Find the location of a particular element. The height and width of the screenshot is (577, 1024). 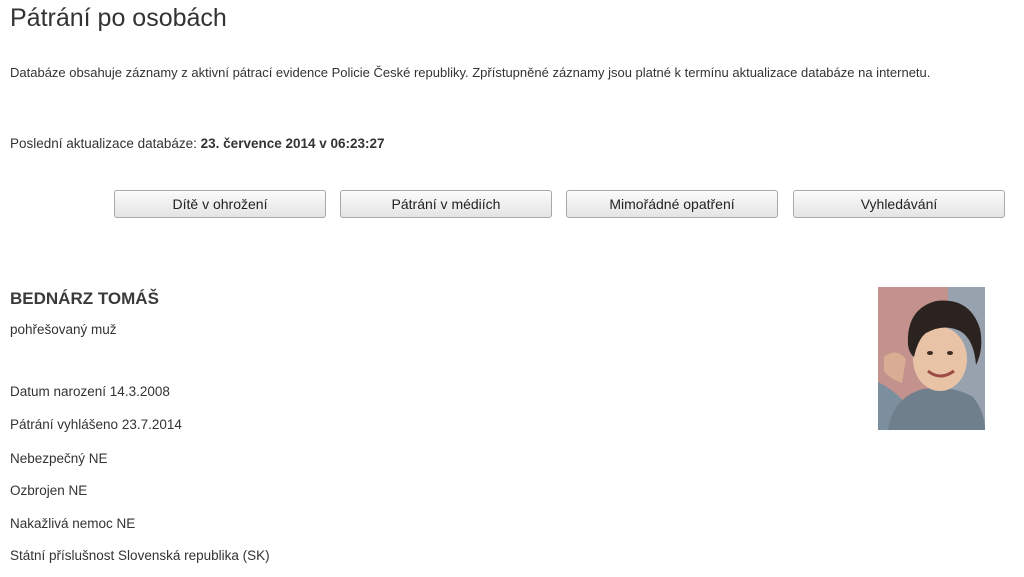

detail-contagious-disease: Nakažlivá nemoc NE is located at coordinates (73, 523).